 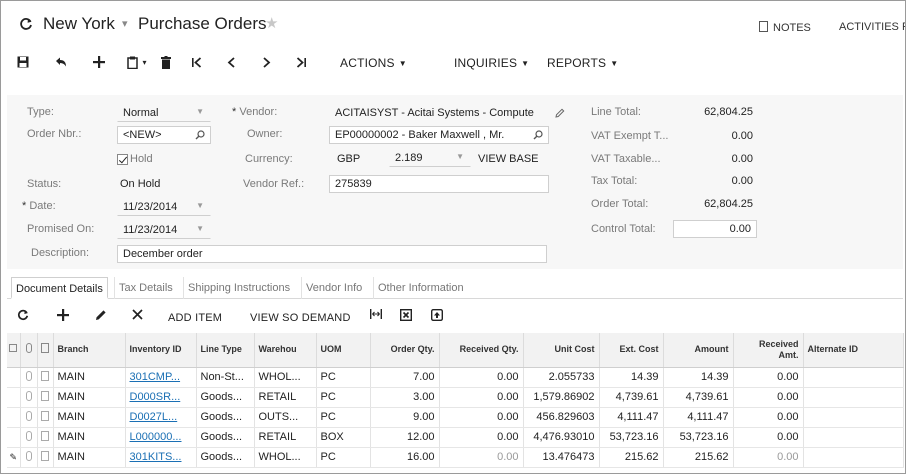 What do you see at coordinates (164, 207) in the screenshot?
I see `date-input: 11/23/2014 ▼` at bounding box center [164, 207].